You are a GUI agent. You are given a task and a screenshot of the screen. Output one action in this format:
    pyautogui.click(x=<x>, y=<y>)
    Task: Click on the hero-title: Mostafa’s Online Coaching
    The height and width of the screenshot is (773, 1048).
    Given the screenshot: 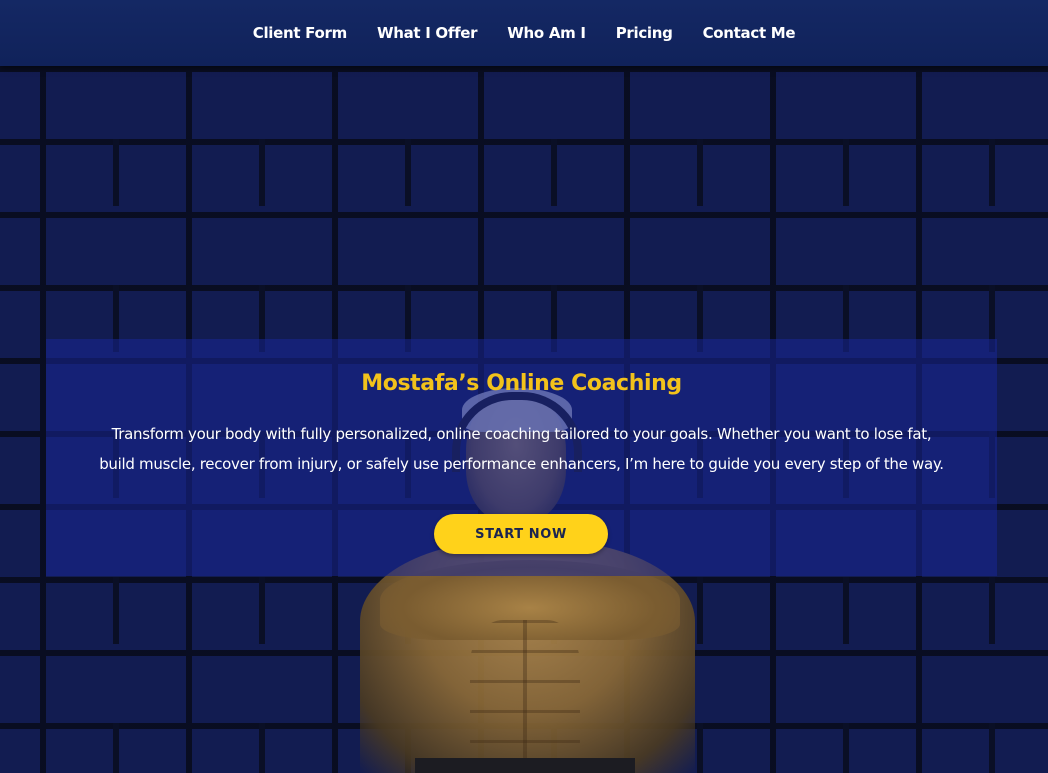 What is the action you would take?
    pyautogui.click(x=521, y=383)
    